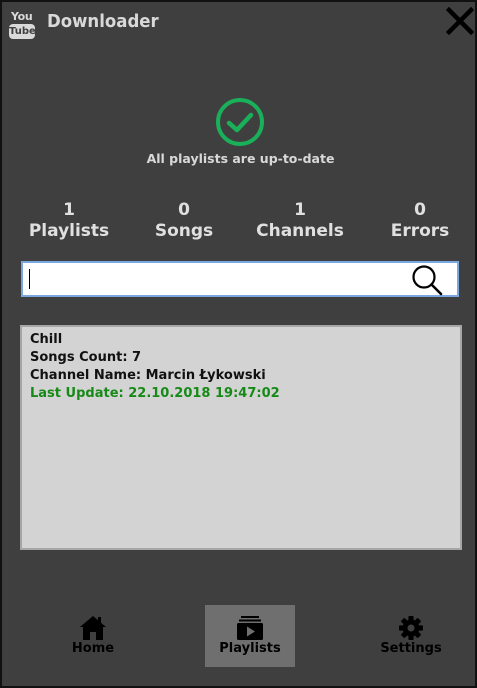 Image resolution: width=477 pixels, height=688 pixels. Describe the element at coordinates (250, 648) in the screenshot. I see `nav-playlists-label: Playlists` at that location.